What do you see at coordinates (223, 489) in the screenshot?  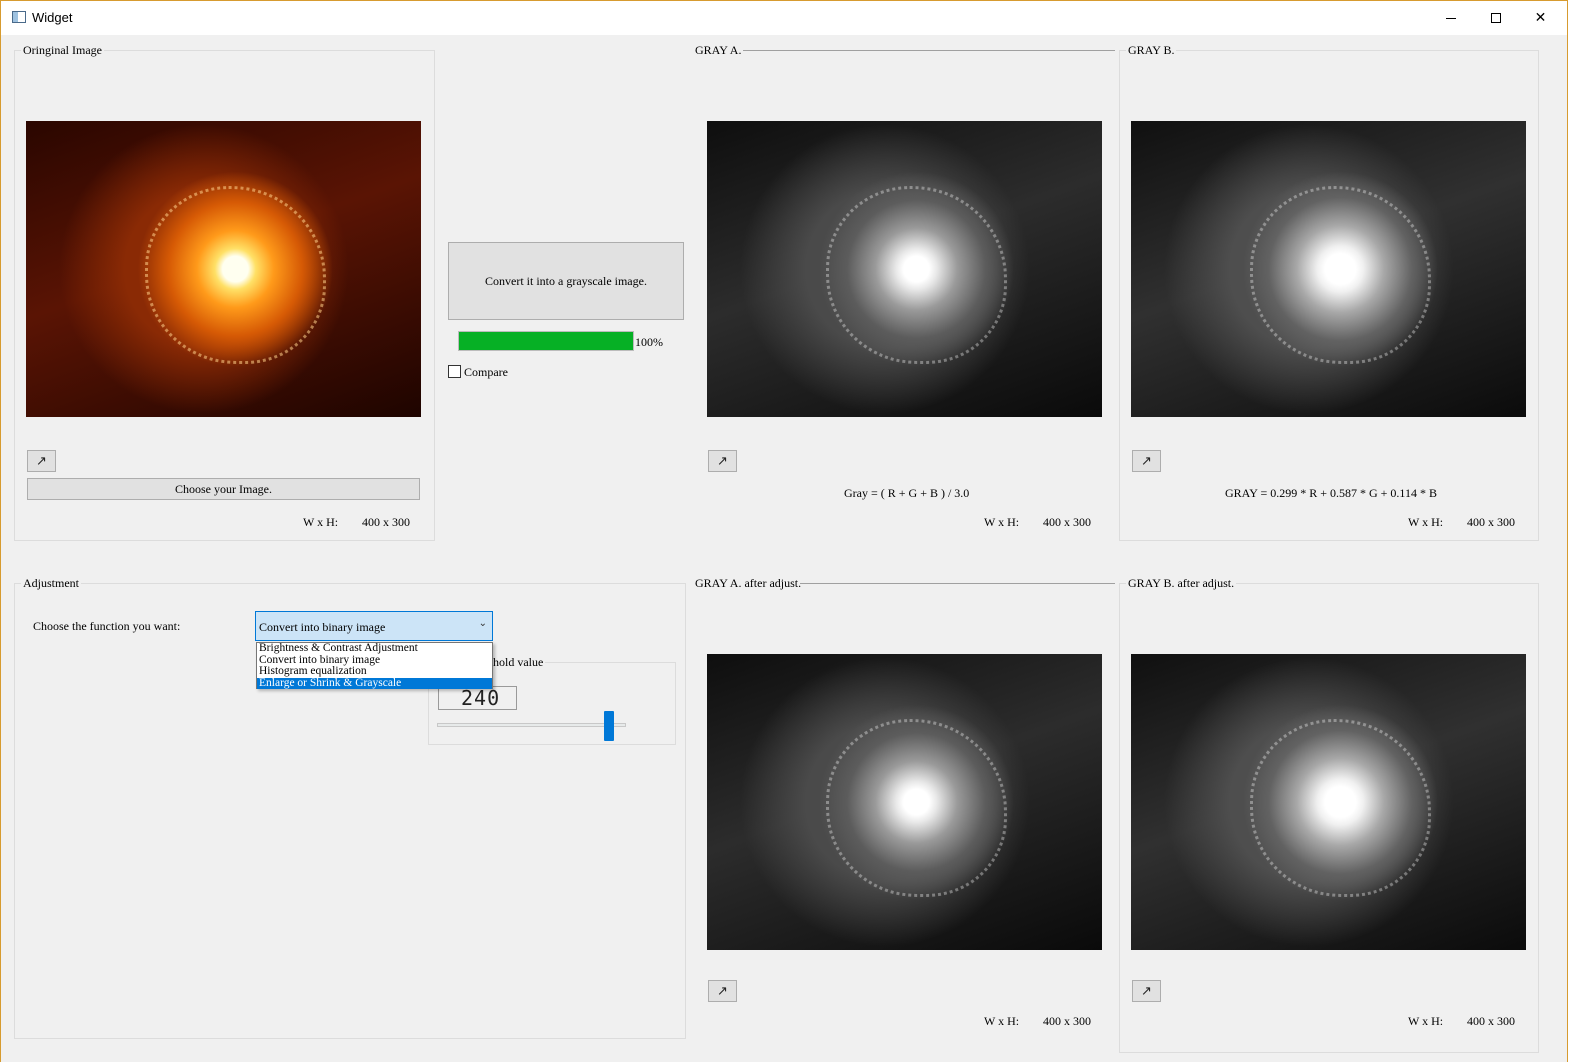 I see `choose-image-button: Choose your Image.` at bounding box center [223, 489].